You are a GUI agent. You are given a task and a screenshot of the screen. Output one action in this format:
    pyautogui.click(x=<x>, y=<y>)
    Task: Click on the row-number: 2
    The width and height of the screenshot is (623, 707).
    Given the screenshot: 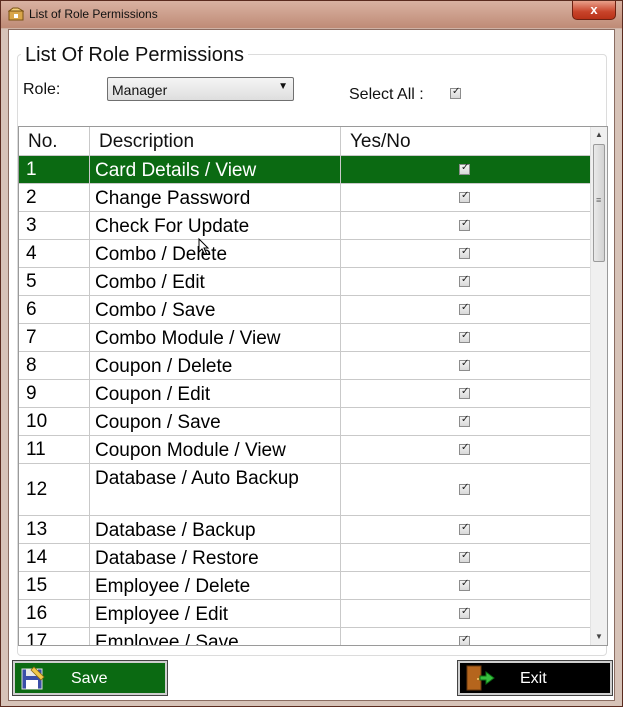 What is the action you would take?
    pyautogui.click(x=31, y=197)
    